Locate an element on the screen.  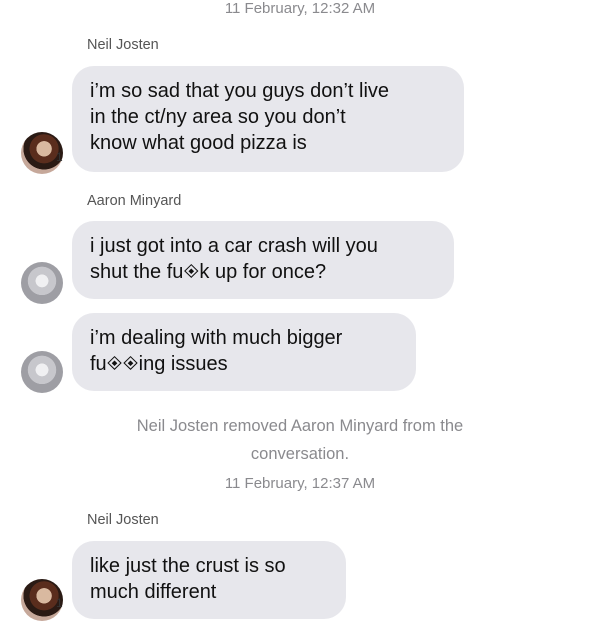
message-text: i’m so sad that you guys don’t live is located at coordinates (240, 91).